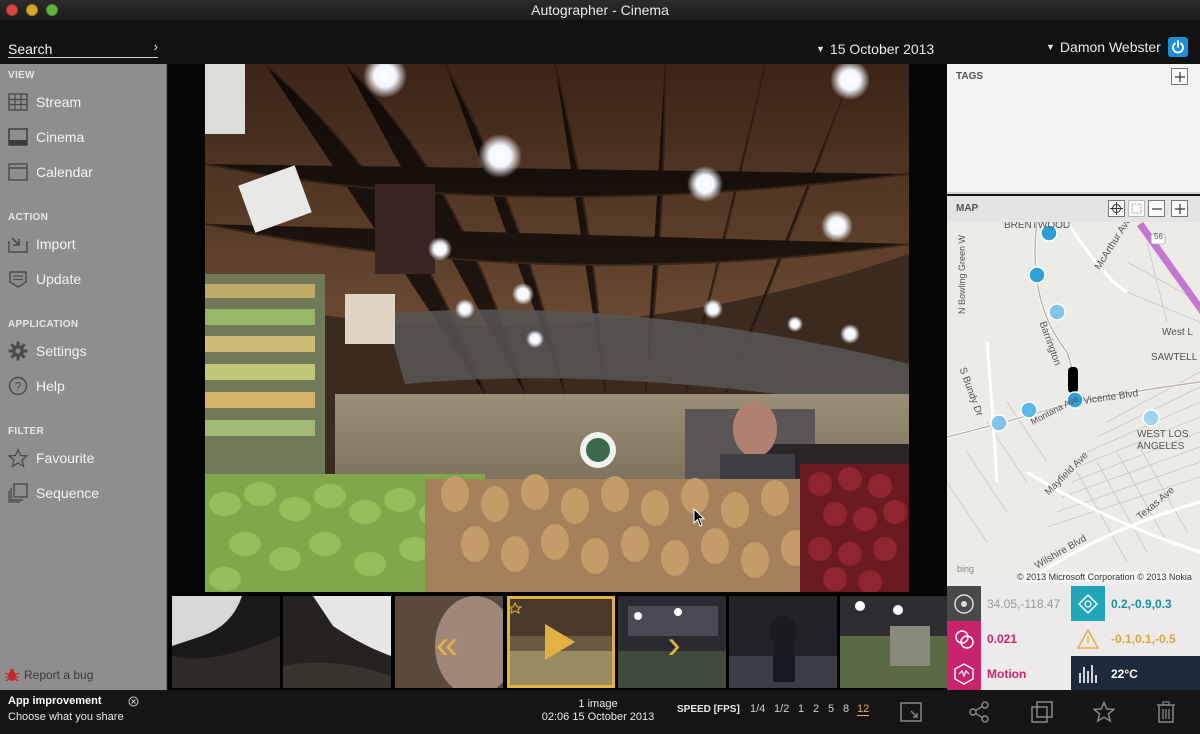  I want to click on sidebar-item-help: ? Help, so click(83, 386).